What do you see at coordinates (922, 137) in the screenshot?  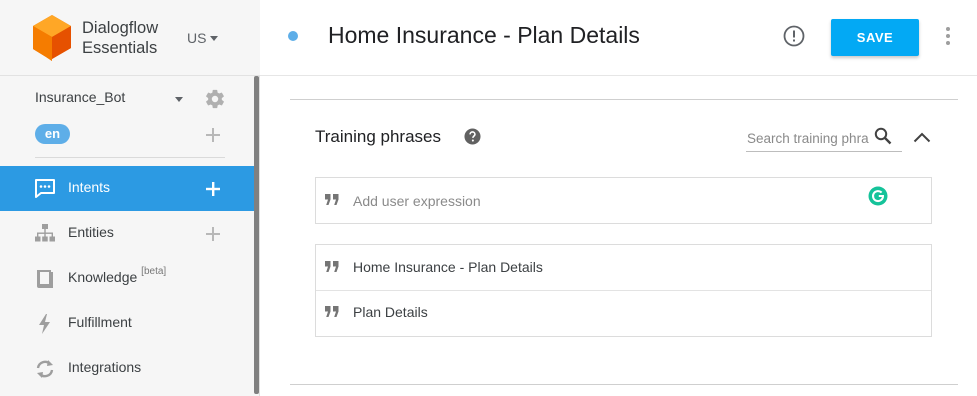 I see `chevron-up-icon` at bounding box center [922, 137].